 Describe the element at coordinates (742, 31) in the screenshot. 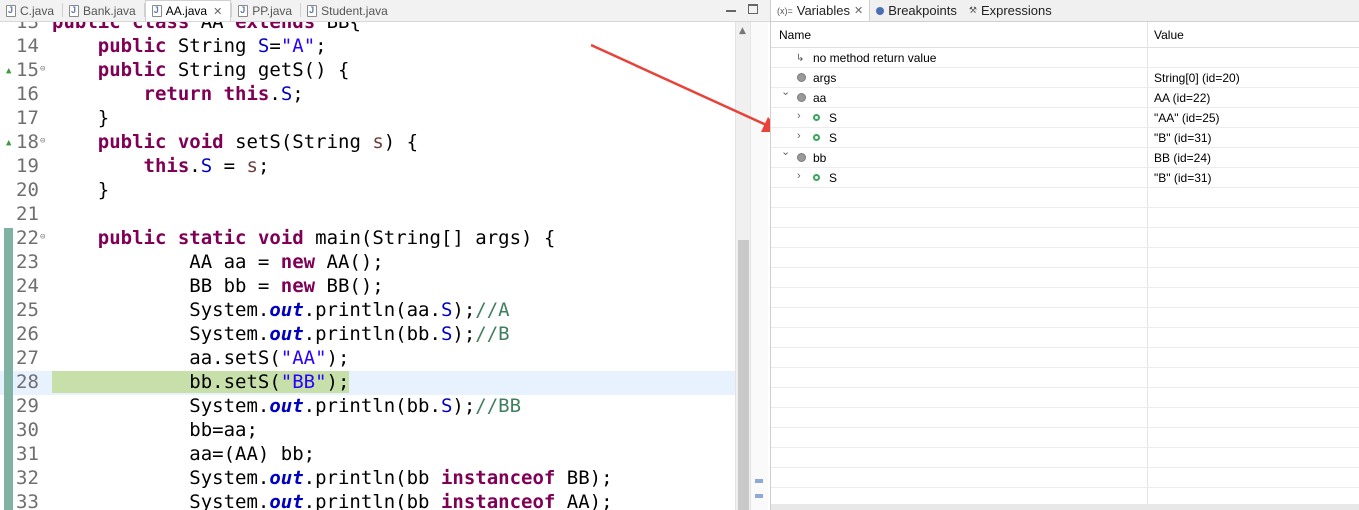

I see `scroll-up-icon: ▲` at that location.